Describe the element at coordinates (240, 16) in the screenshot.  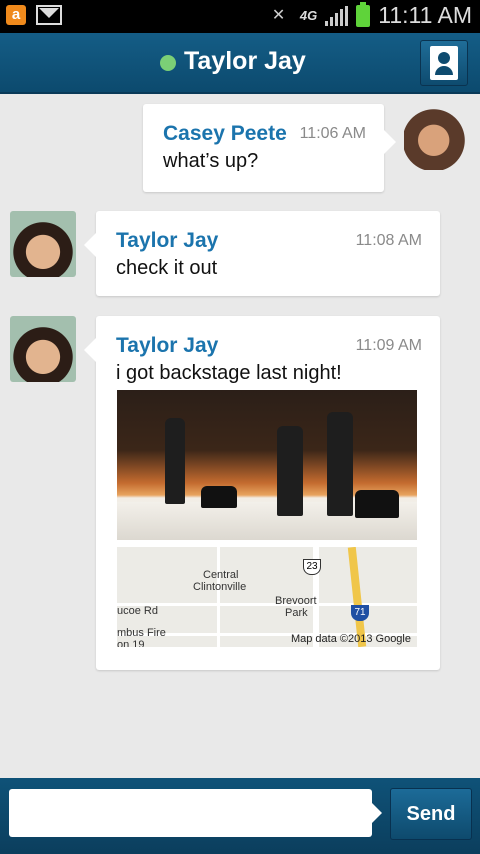
I see `status-bar: a 4G 11:11 AM` at that location.